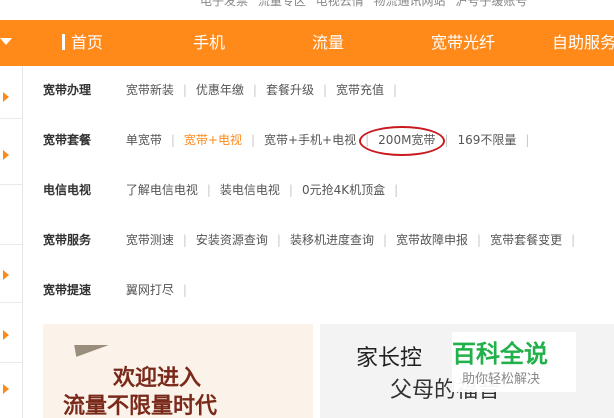 The image size is (614, 418). What do you see at coordinates (119, 290) in the screenshot?
I see `menu-row-speed-up: 宽带提速 翼网打尽 |` at bounding box center [119, 290].